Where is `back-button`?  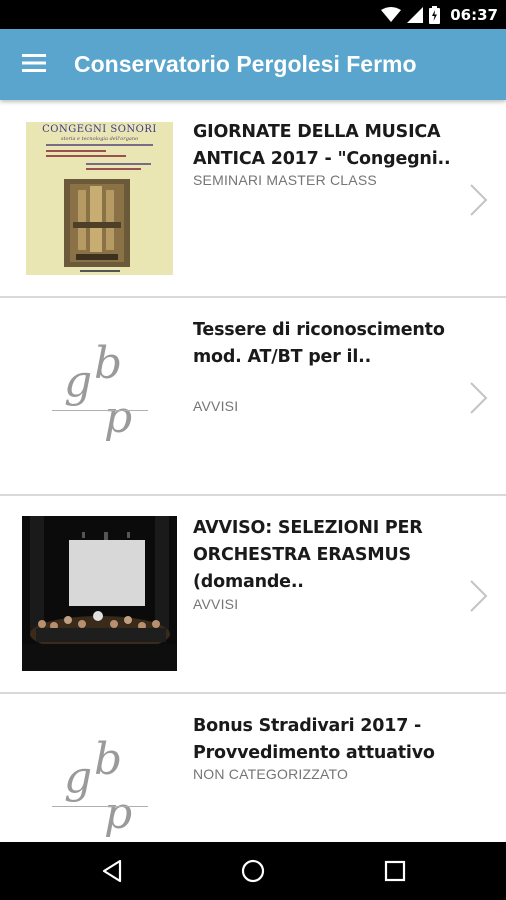
back-button is located at coordinates (112, 871).